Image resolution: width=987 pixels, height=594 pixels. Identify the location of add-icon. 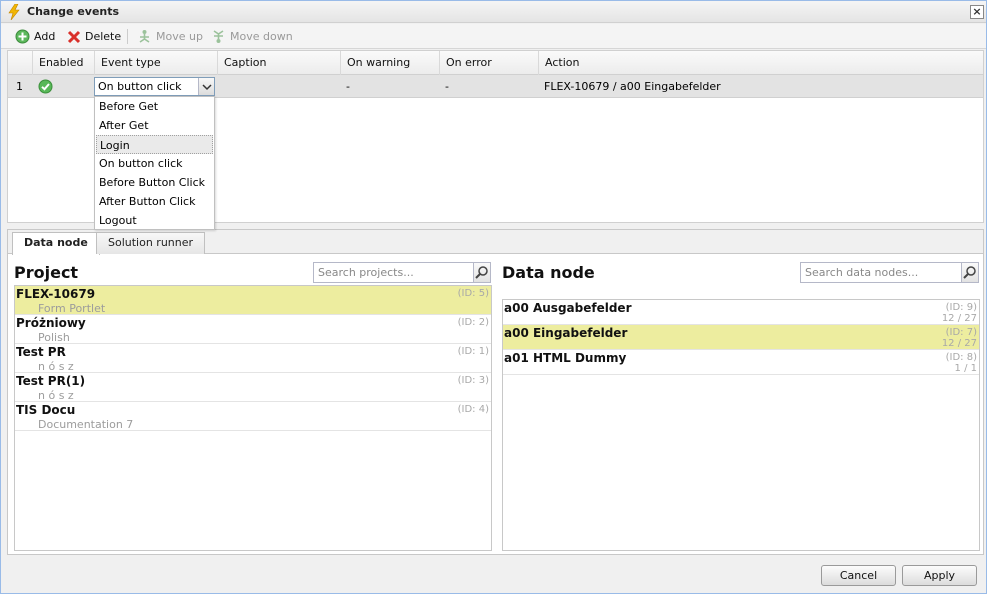
(22, 36).